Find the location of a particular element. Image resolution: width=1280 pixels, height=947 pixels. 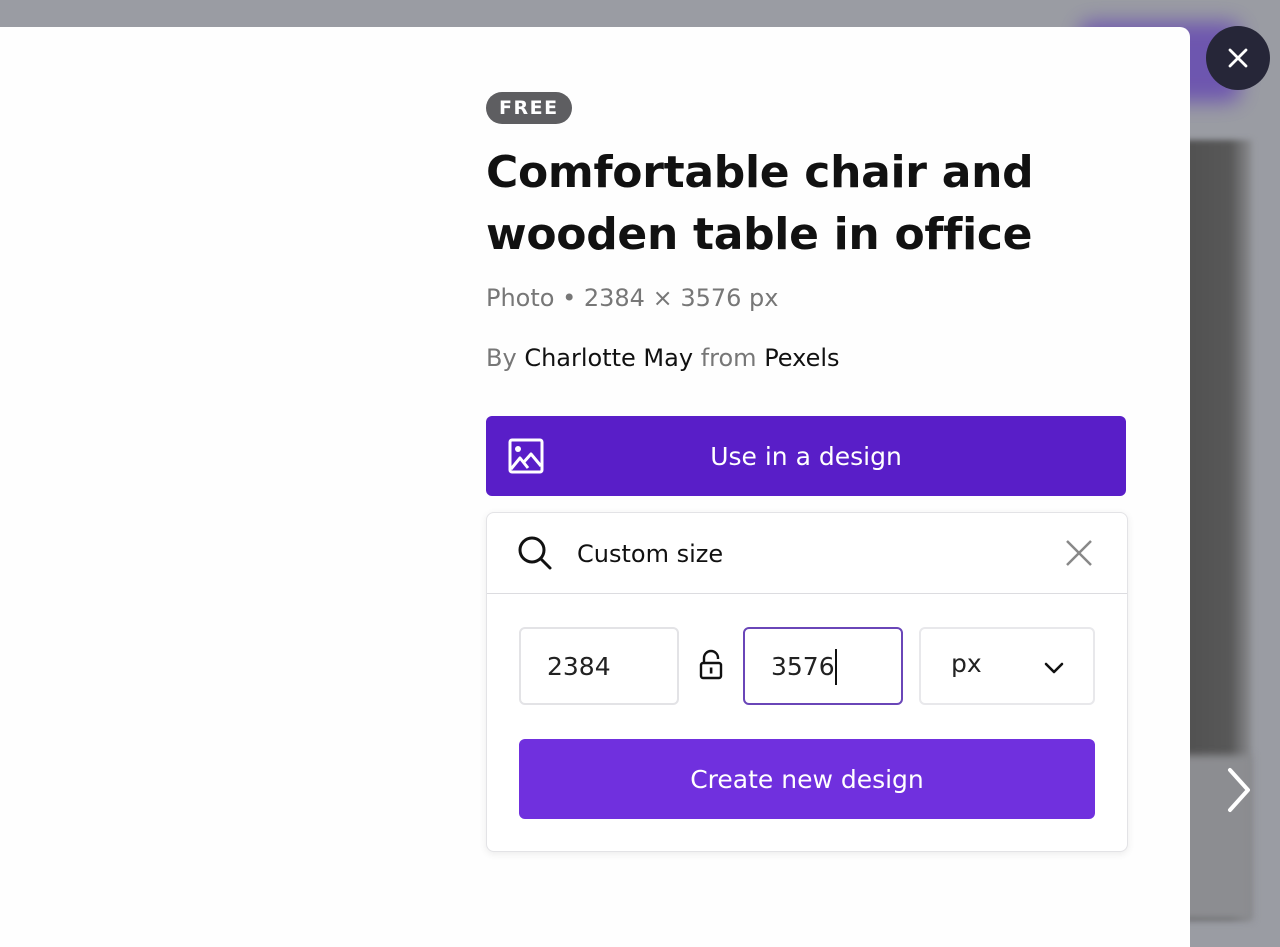

create-new-design-button: Create new design is located at coordinates (807, 779).